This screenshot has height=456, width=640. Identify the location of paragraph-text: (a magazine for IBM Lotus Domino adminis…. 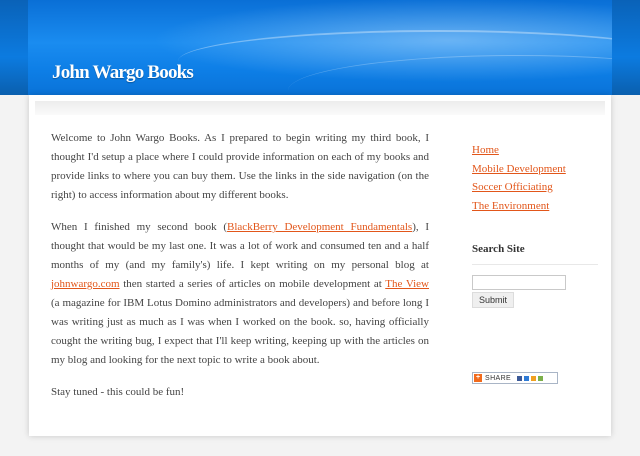
(240, 331).